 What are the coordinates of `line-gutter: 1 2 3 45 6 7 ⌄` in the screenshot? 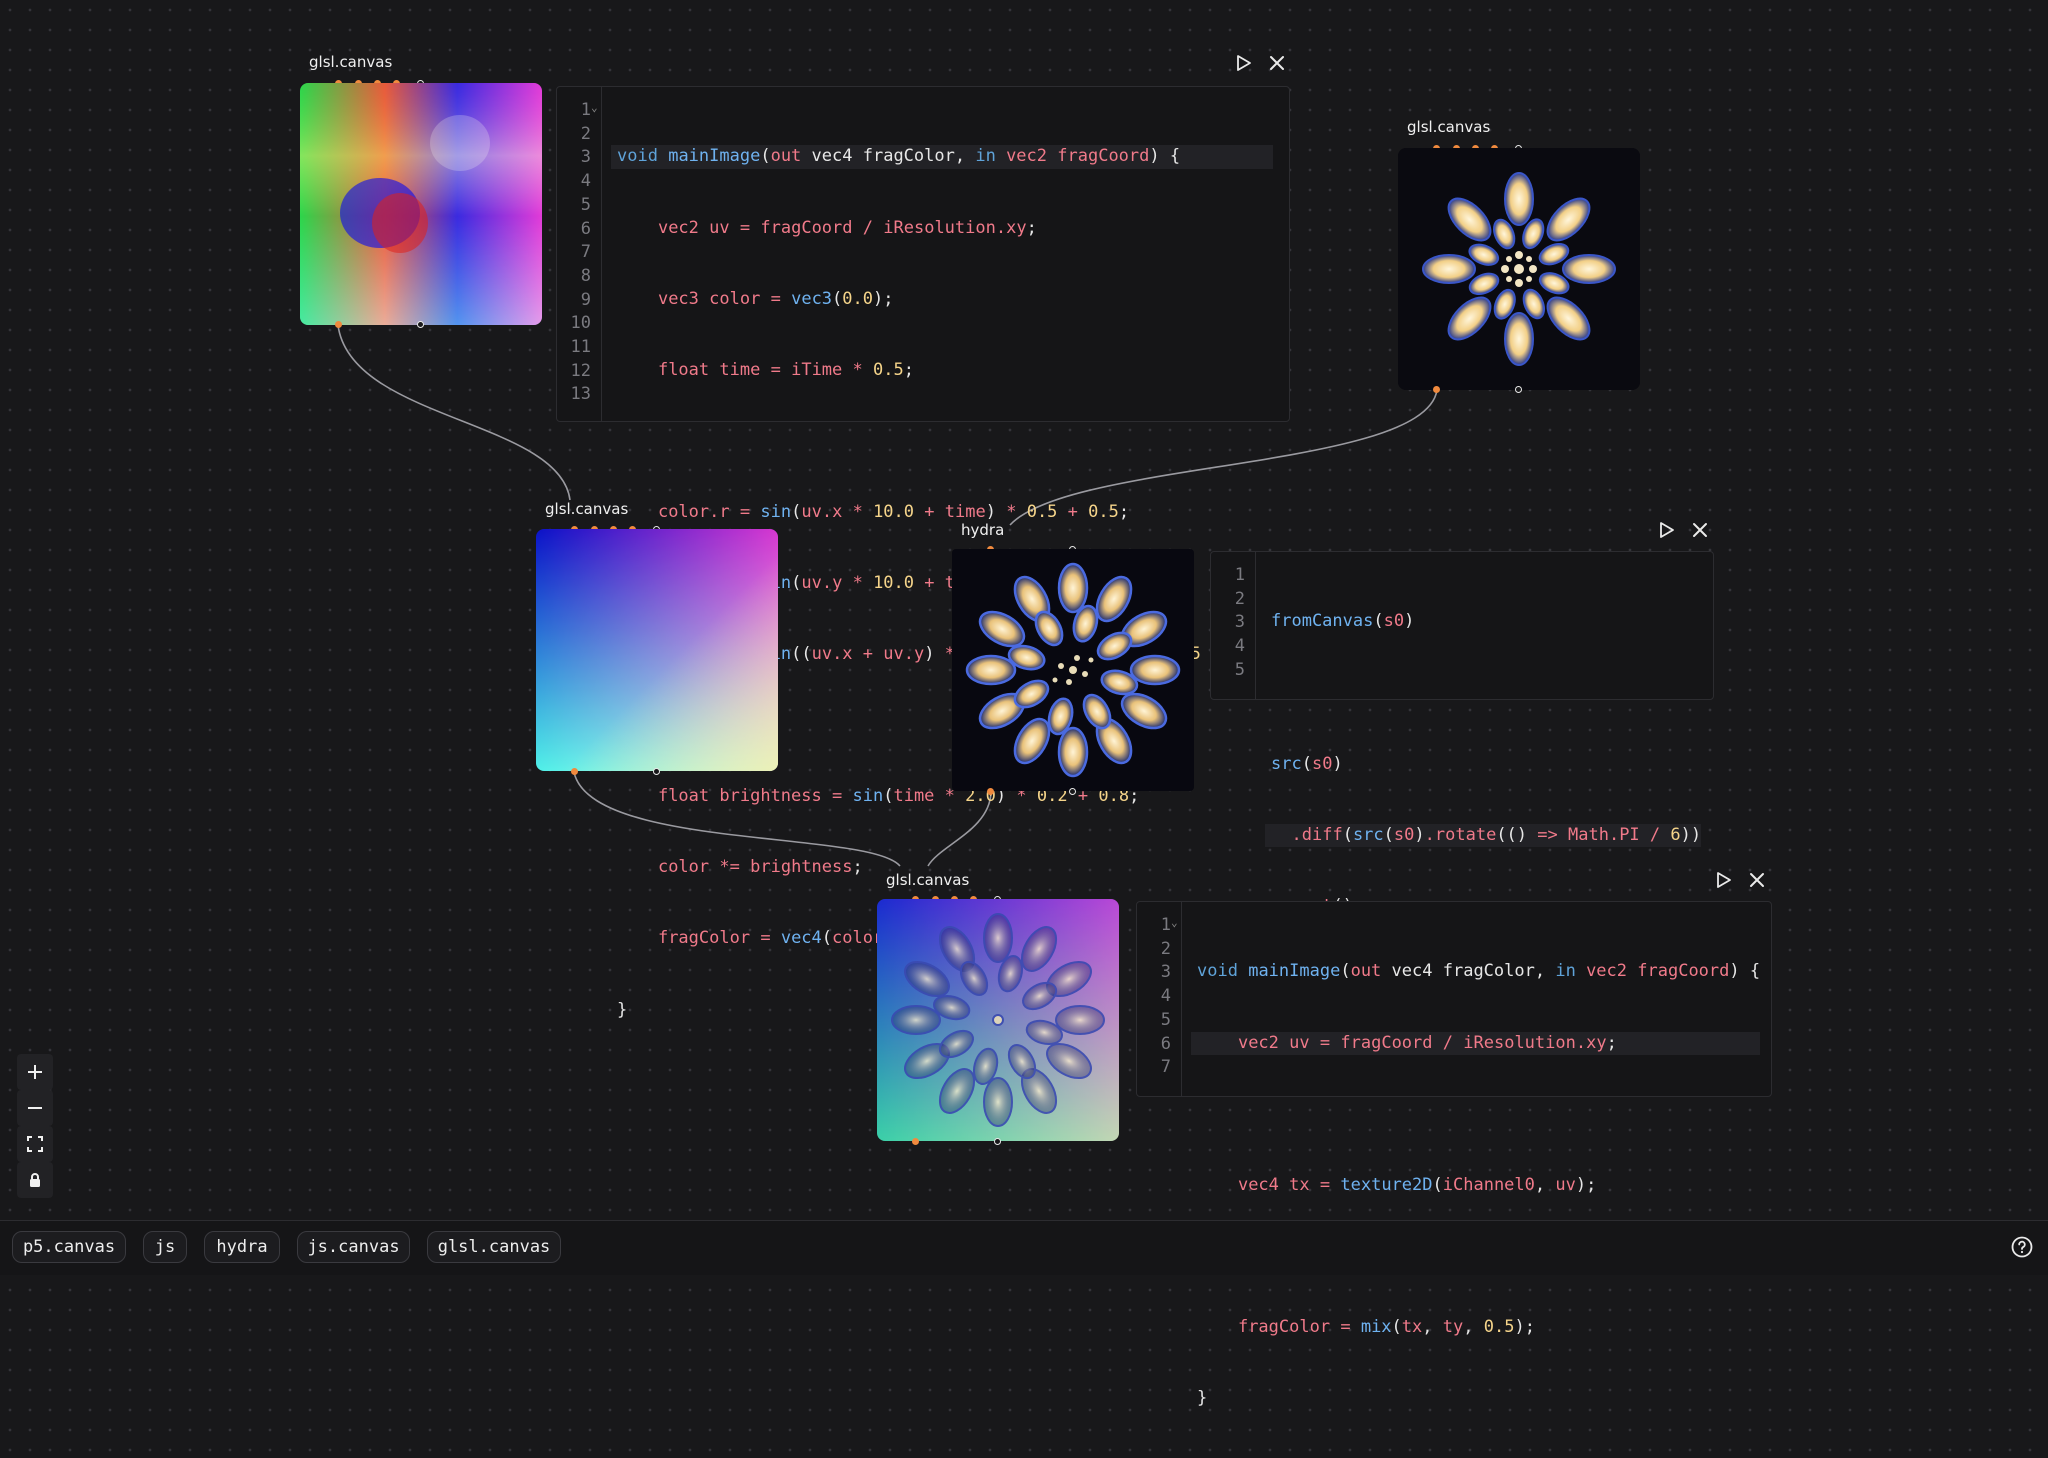 It's located at (1159, 999).